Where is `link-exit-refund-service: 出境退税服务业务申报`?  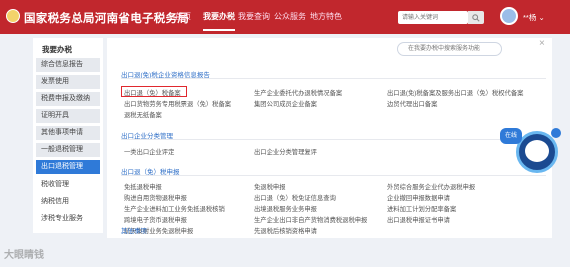 link-exit-refund-service: 出境退税服务业务申报 is located at coordinates (285, 208).